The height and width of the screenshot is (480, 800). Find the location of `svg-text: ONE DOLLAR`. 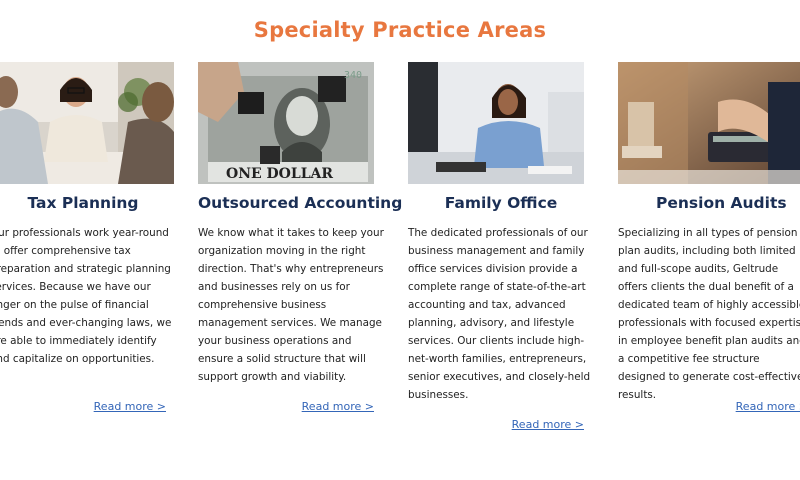

svg-text: ONE DOLLAR is located at coordinates (279, 174).